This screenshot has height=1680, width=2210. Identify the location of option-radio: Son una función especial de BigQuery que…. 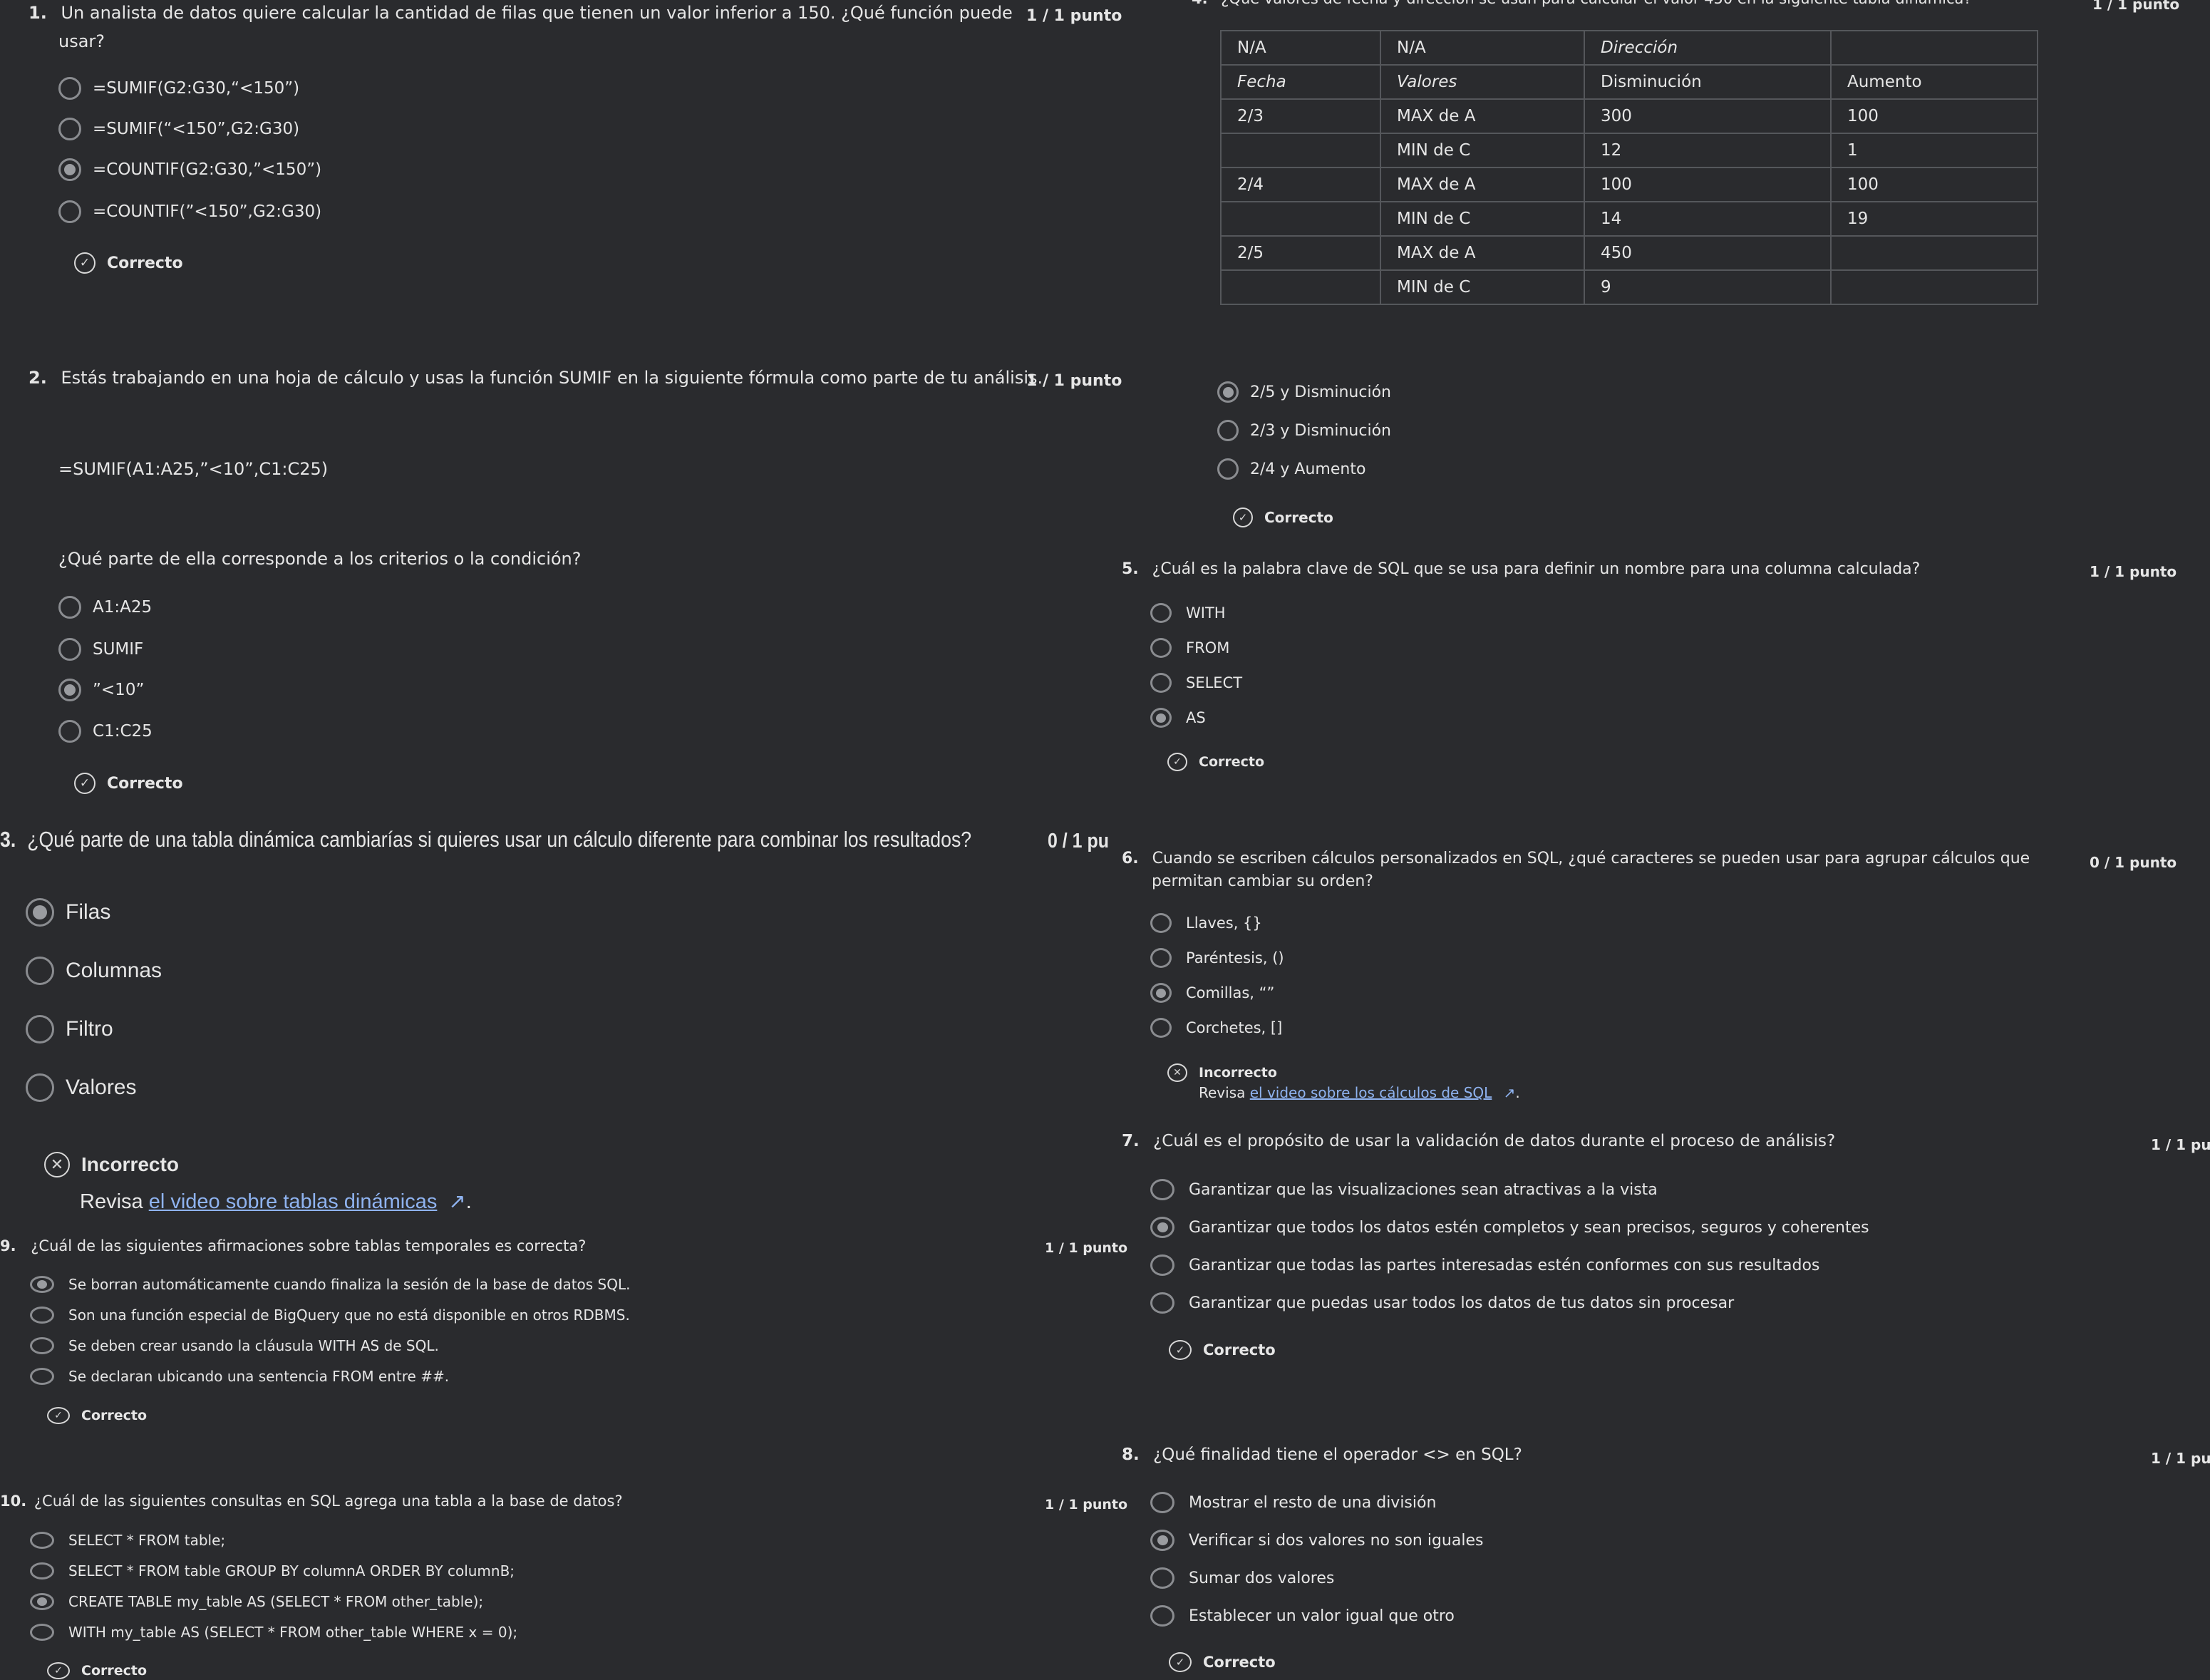
(330, 1315).